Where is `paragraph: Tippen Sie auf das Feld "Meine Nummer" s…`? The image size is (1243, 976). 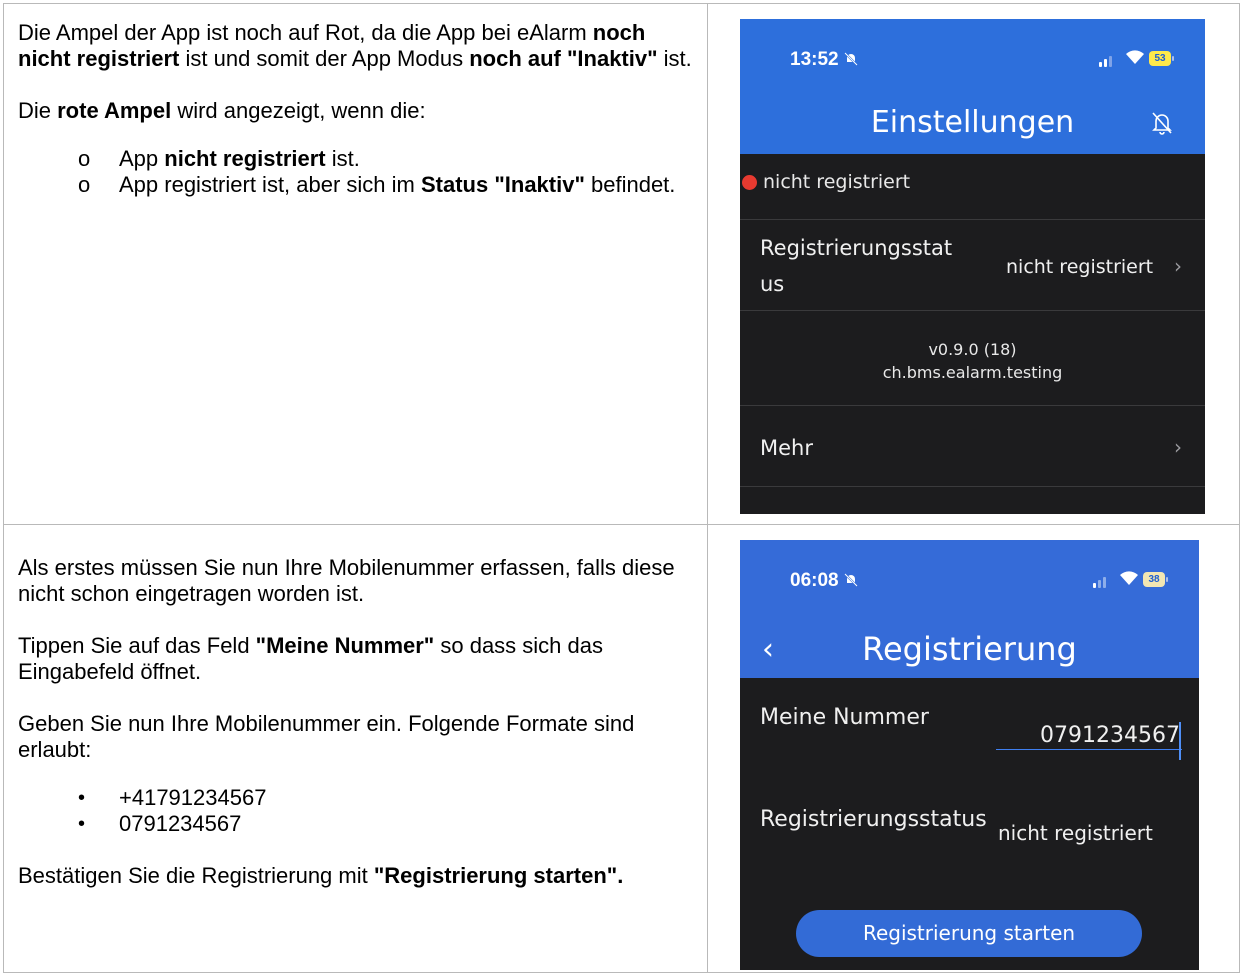 paragraph: Tippen Sie auf das Feld "Meine Nummer" s… is located at coordinates (358, 659).